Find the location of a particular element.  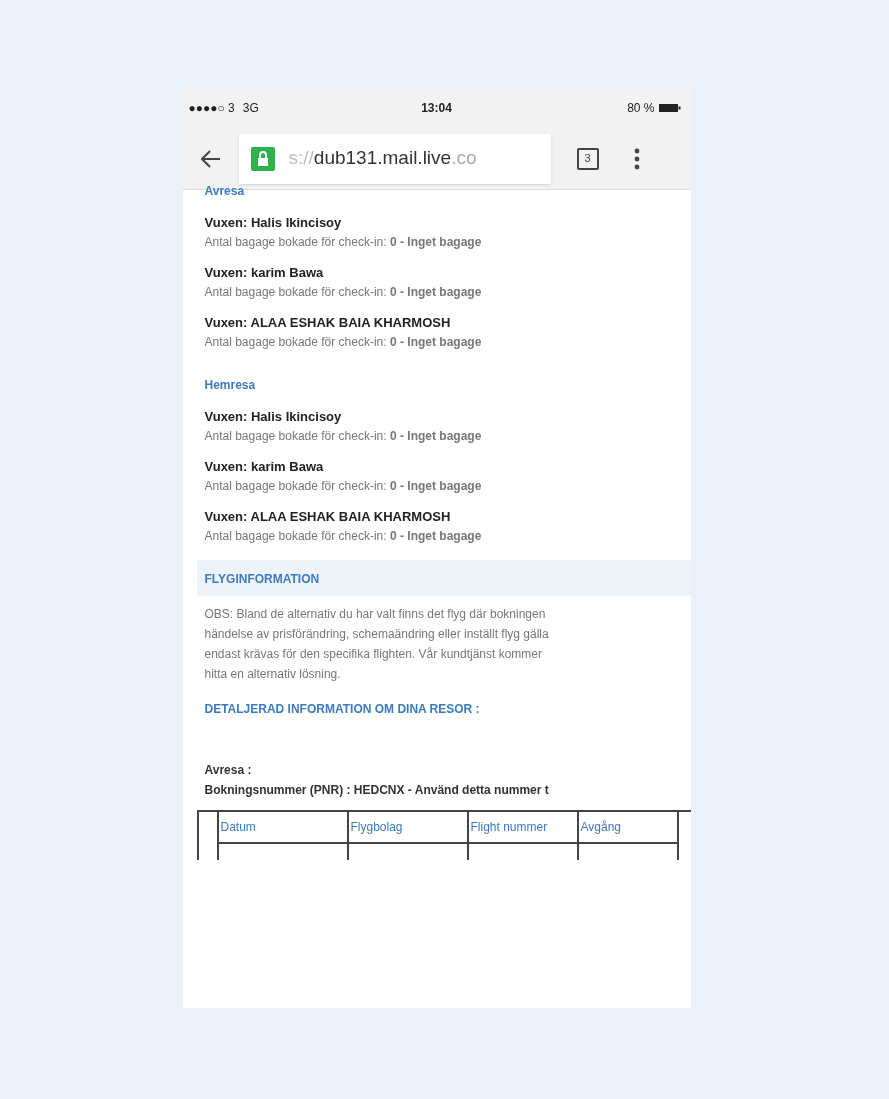

flight-info-heading: FLYGINFORMATION is located at coordinates (262, 579).